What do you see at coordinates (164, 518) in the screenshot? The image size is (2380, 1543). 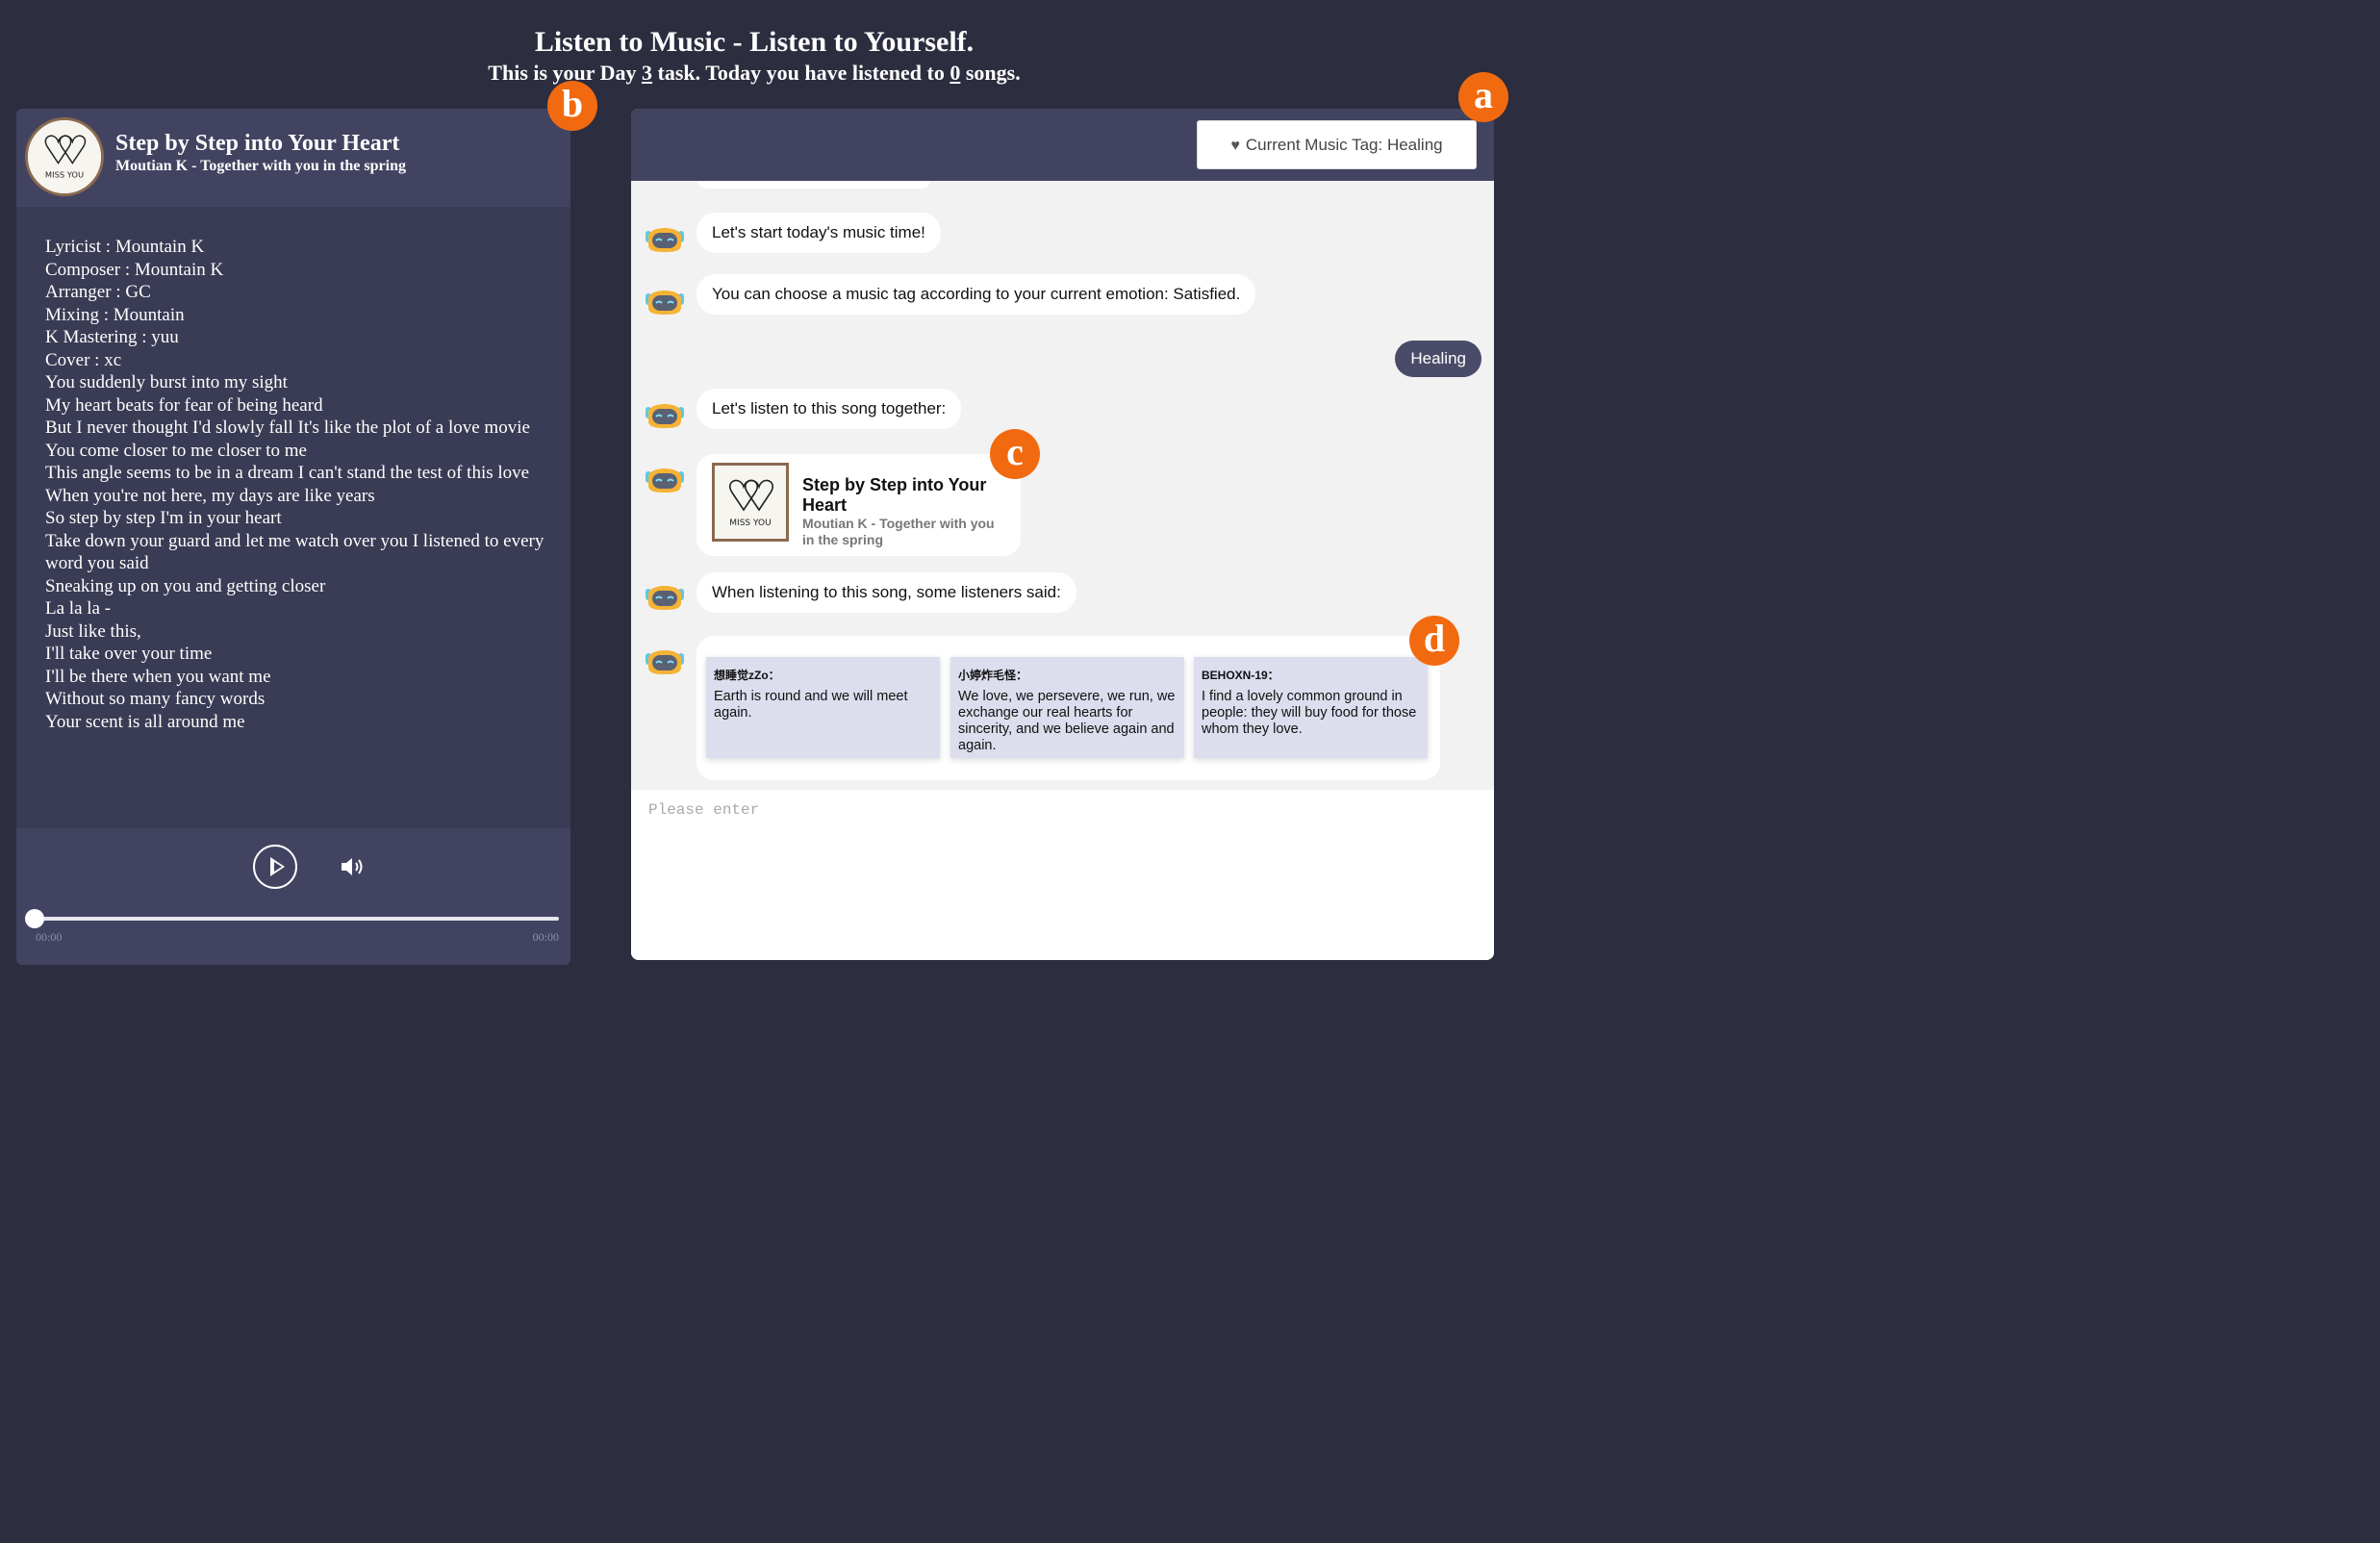 I see `lyric-line: So step by step I'm in your heart` at bounding box center [164, 518].